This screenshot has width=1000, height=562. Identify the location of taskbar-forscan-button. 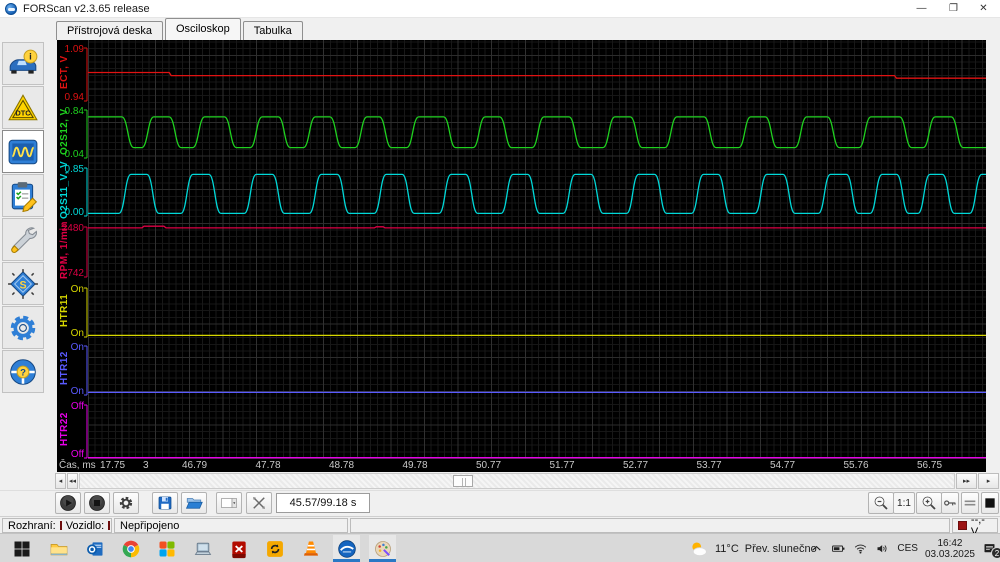
(346, 548).